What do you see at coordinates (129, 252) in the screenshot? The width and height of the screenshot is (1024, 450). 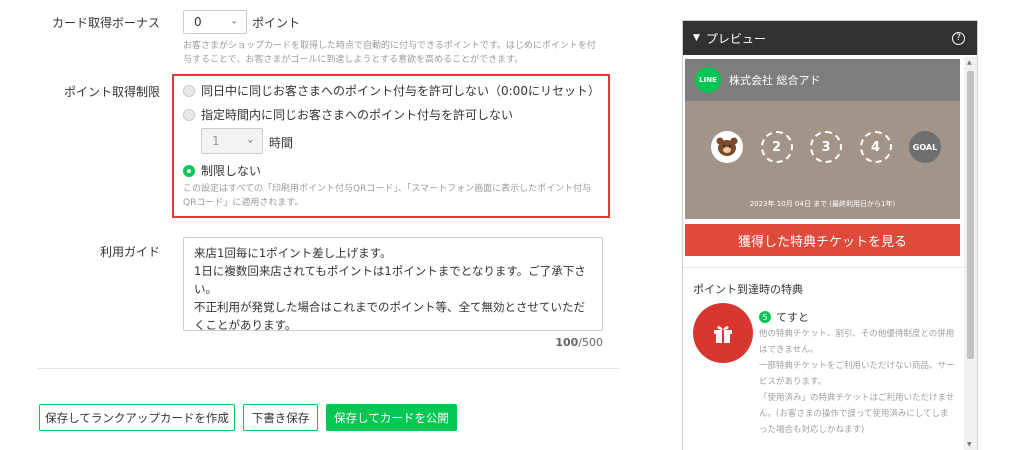 I see `guide-label: 利用ガイド` at bounding box center [129, 252].